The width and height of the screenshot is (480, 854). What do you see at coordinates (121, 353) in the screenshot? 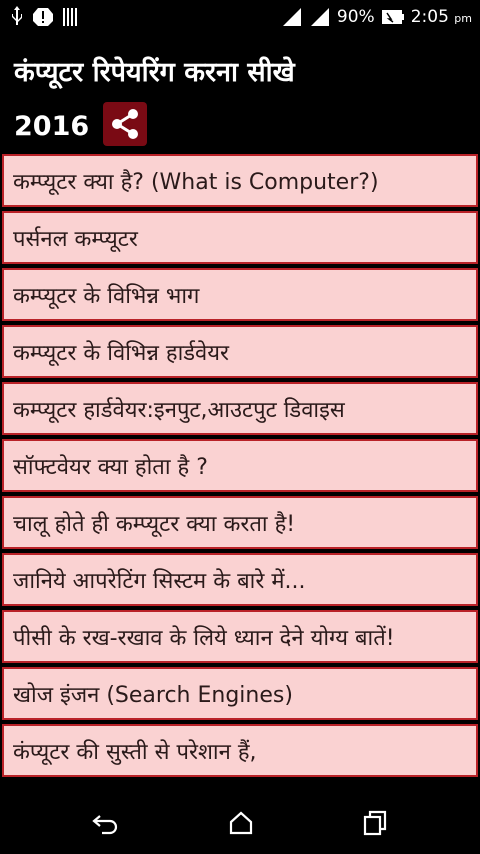
I see `list-item-label: कम्प्यूटर के विभिन्न हार्डवेयर` at bounding box center [121, 353].